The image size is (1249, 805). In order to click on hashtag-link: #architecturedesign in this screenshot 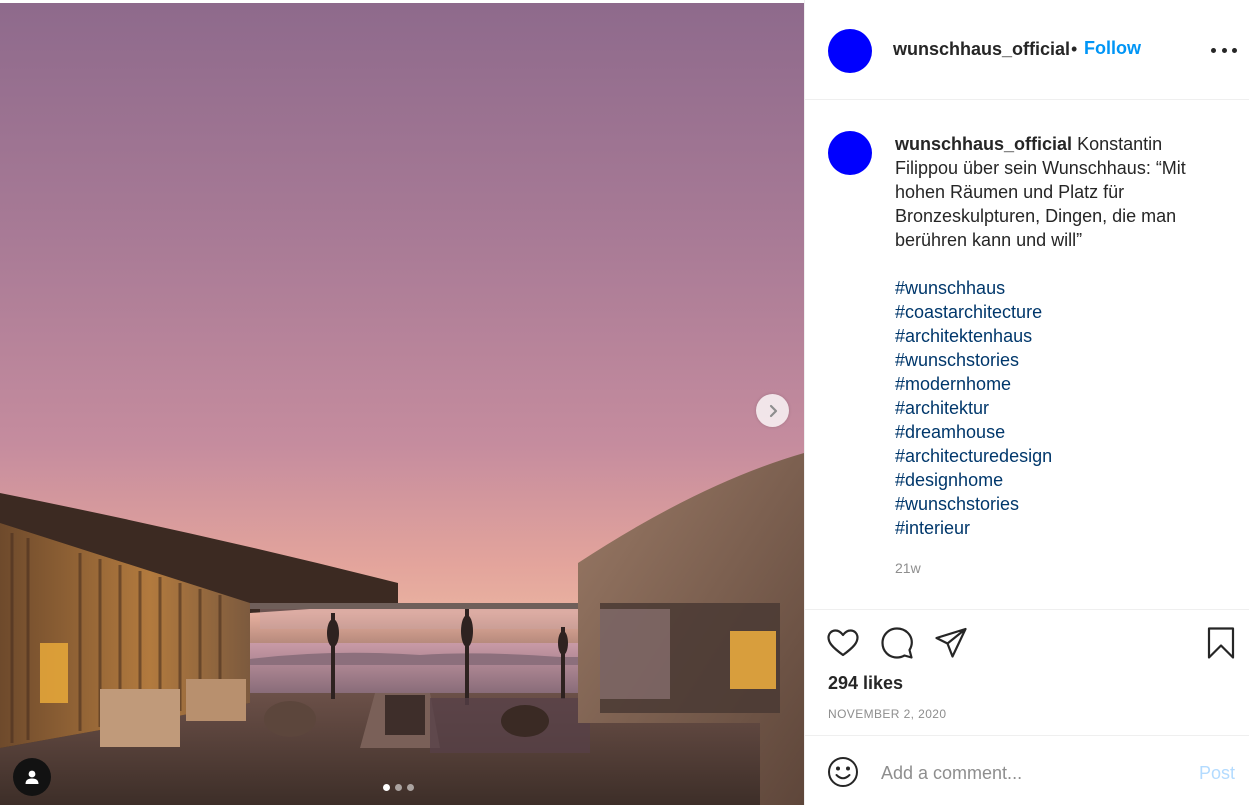, I will do `click(1060, 456)`.